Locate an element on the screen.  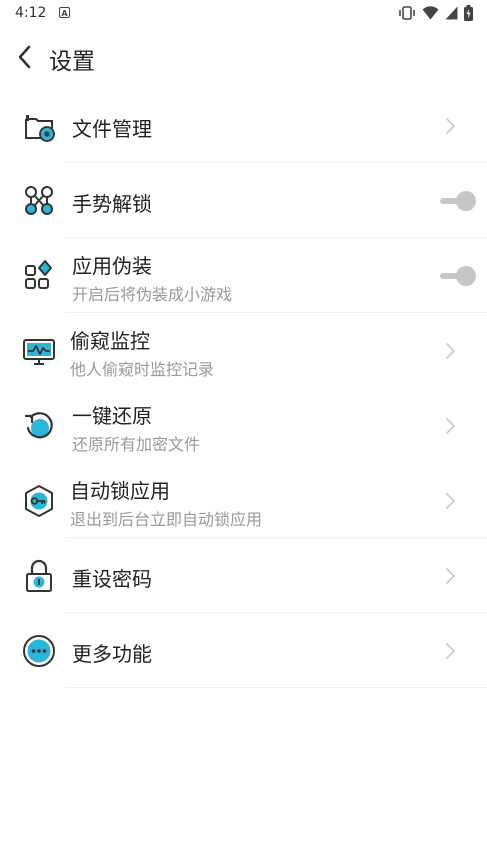
settings-item-more-features: 更多功能 is located at coordinates (243, 650).